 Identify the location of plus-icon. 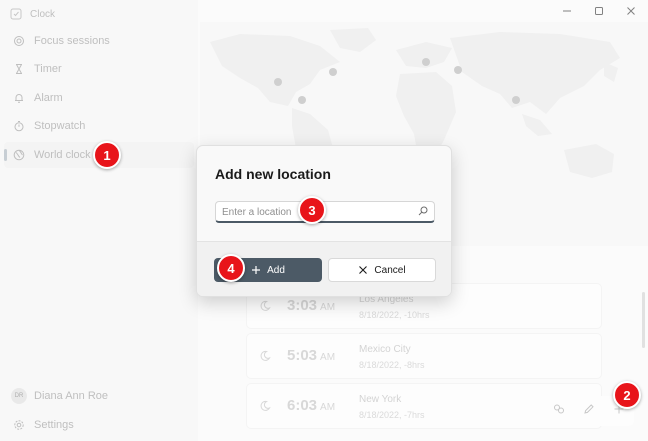
(256, 270).